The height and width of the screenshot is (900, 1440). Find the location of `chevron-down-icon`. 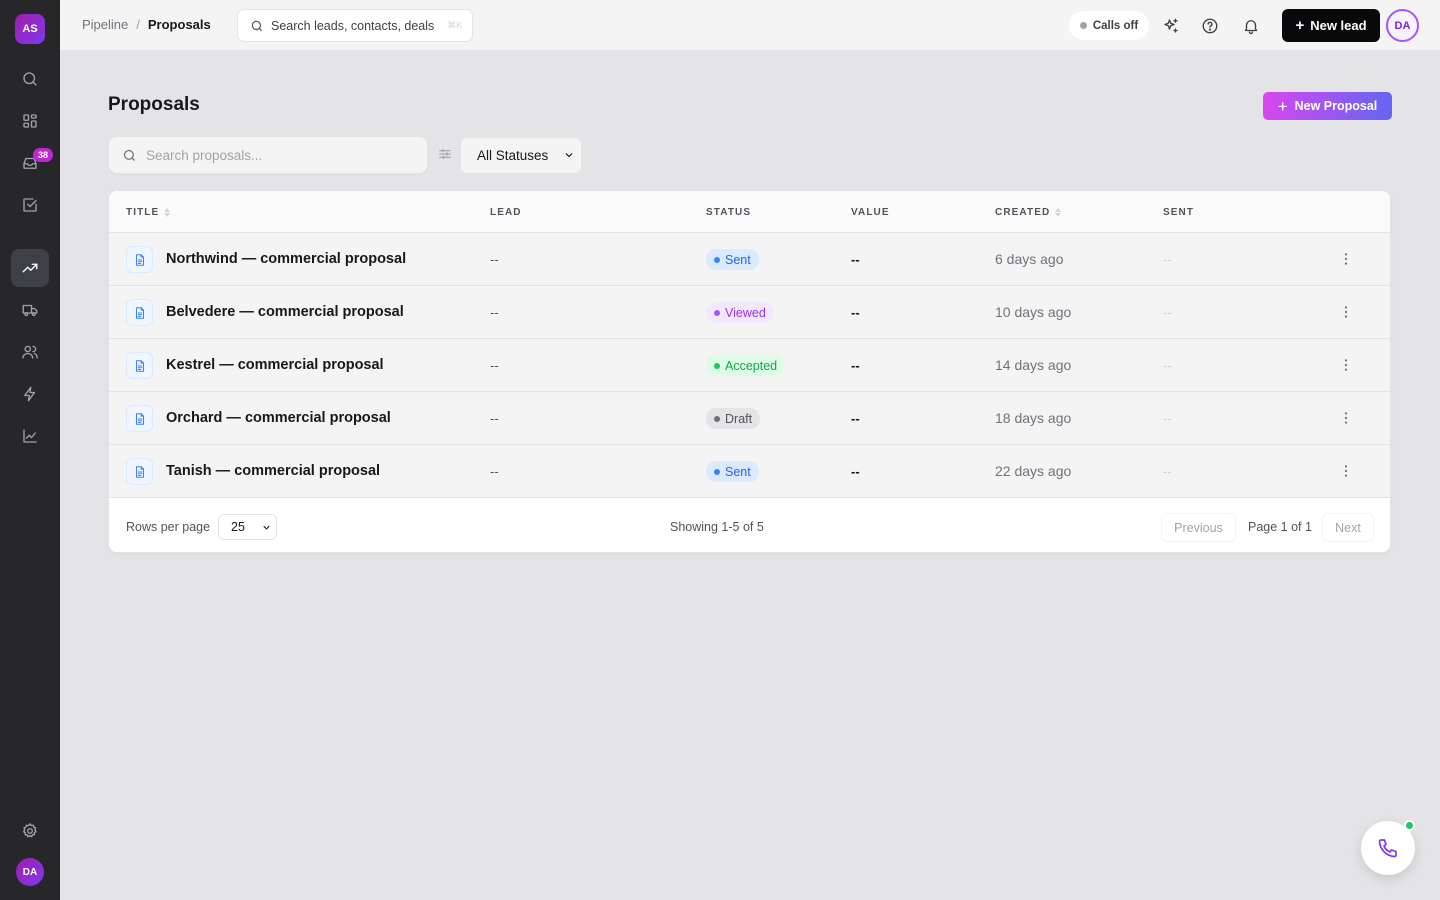

chevron-down-icon is located at coordinates (266, 529).